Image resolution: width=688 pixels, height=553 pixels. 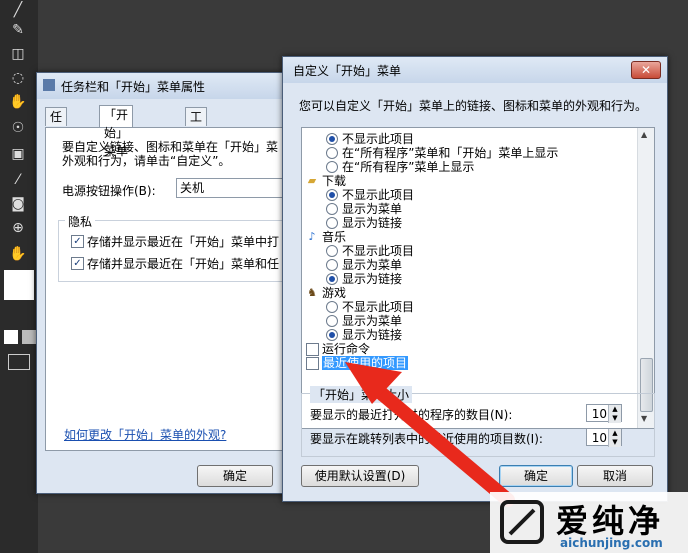 What do you see at coordinates (196, 133) in the screenshot?
I see `tab-toolbars: 工具栏` at bounding box center [196, 133].